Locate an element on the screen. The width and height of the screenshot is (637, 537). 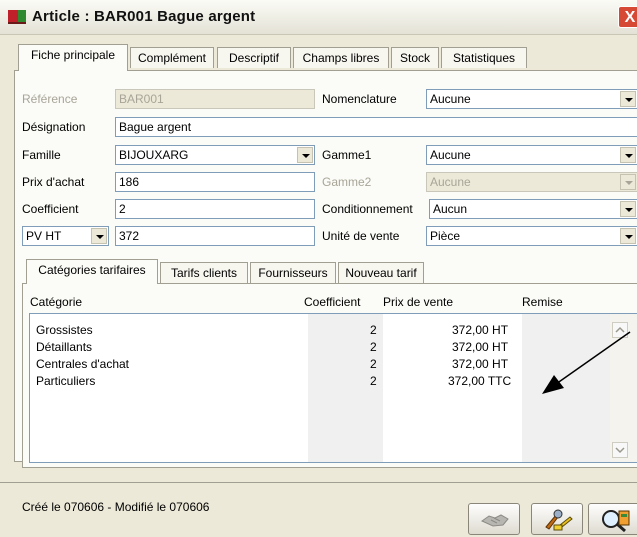
gamme1-label: Gamme1 is located at coordinates (347, 155).